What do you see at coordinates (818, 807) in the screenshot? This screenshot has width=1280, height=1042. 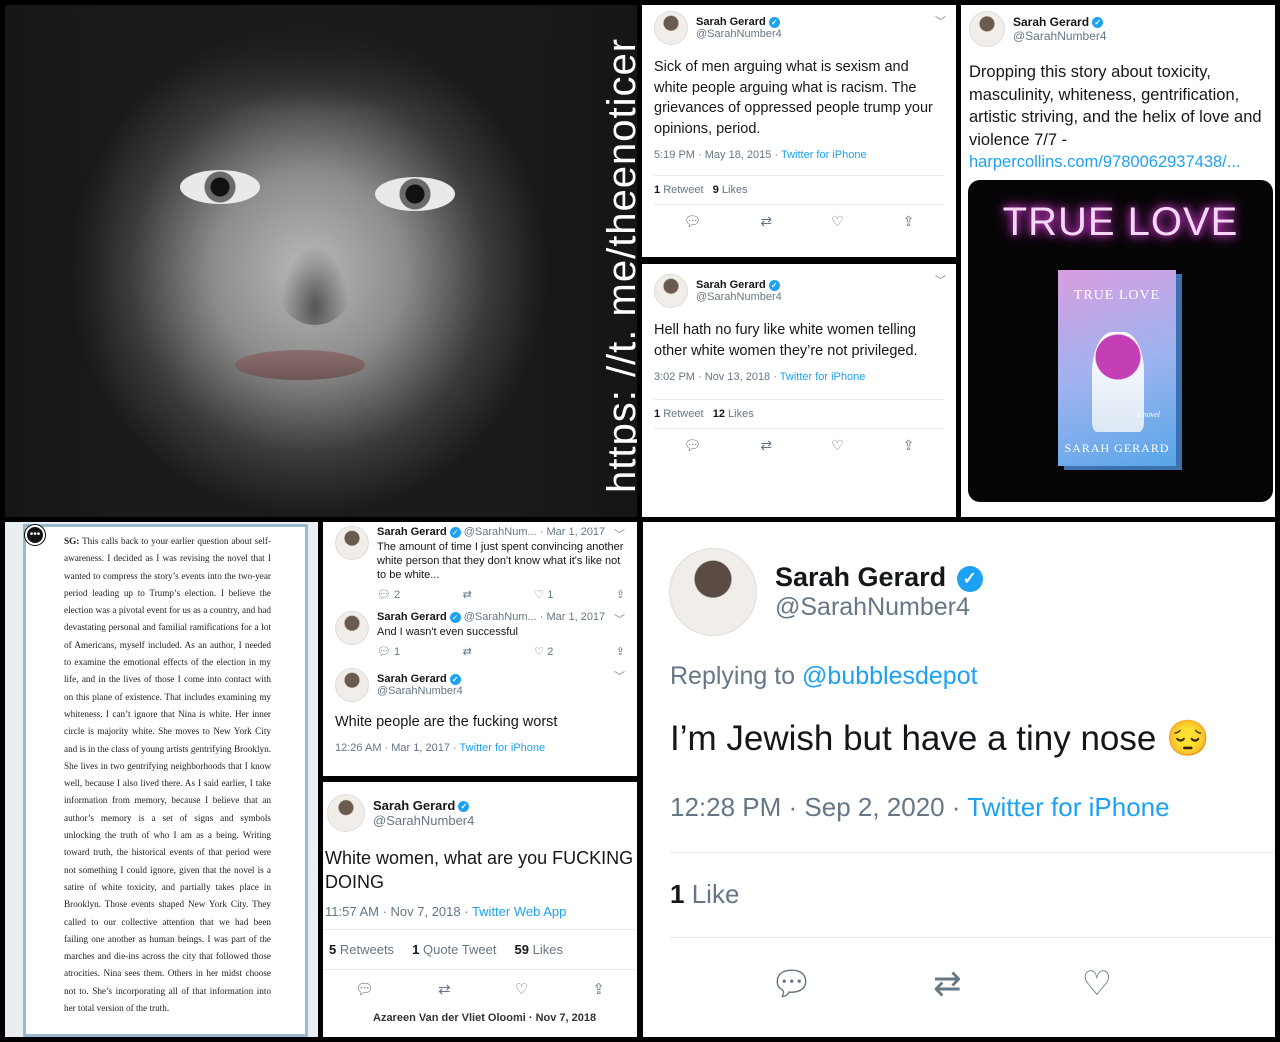 I see `tweet-time: 12:28 PM · Sep 2, 2020 ·` at bounding box center [818, 807].